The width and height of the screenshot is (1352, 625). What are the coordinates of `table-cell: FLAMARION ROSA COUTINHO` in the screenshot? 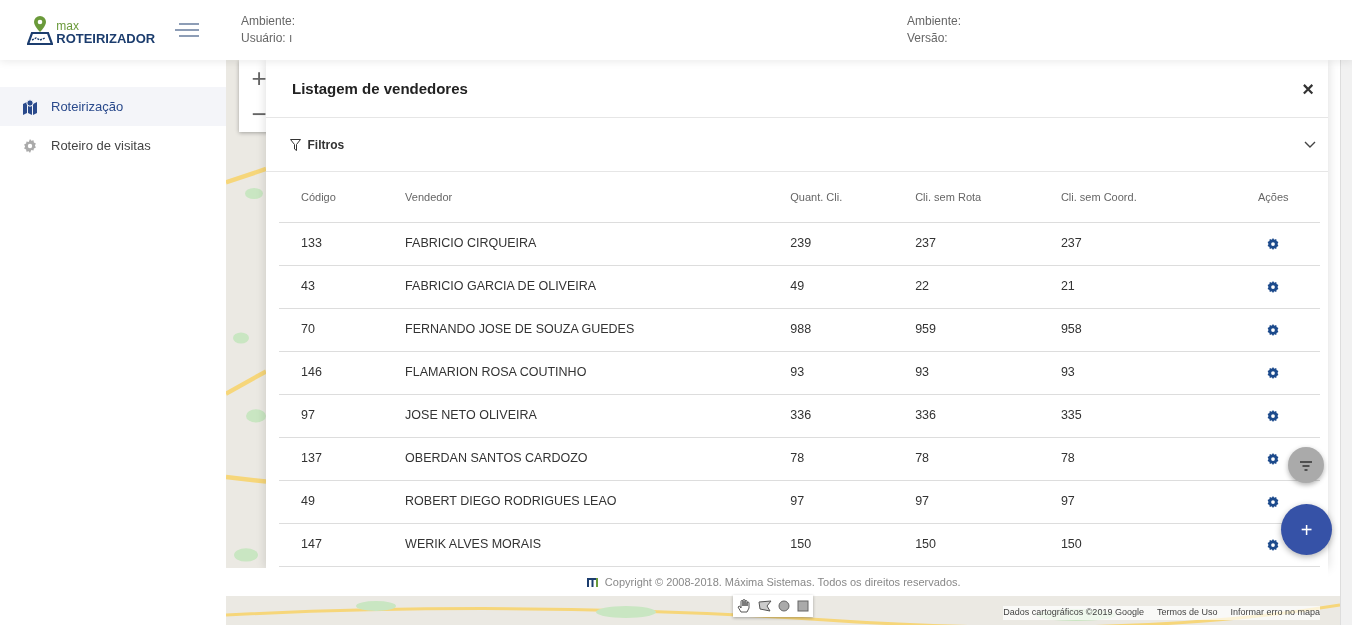 It's located at (576, 372).